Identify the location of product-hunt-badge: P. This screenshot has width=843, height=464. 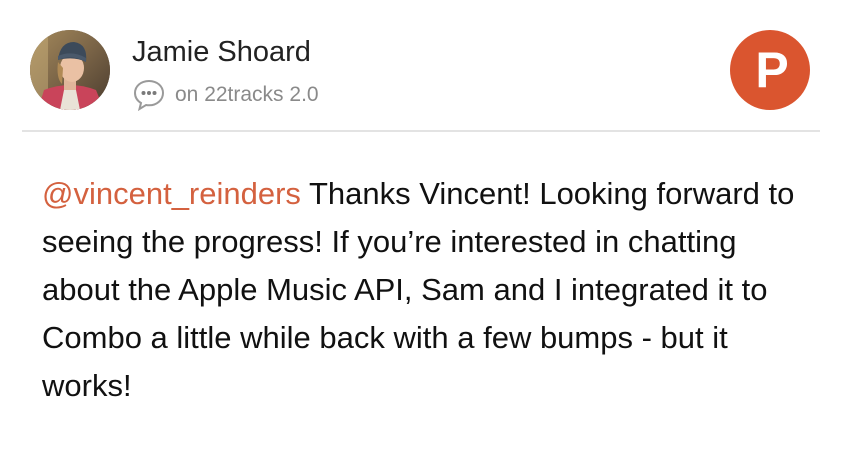
(770, 70).